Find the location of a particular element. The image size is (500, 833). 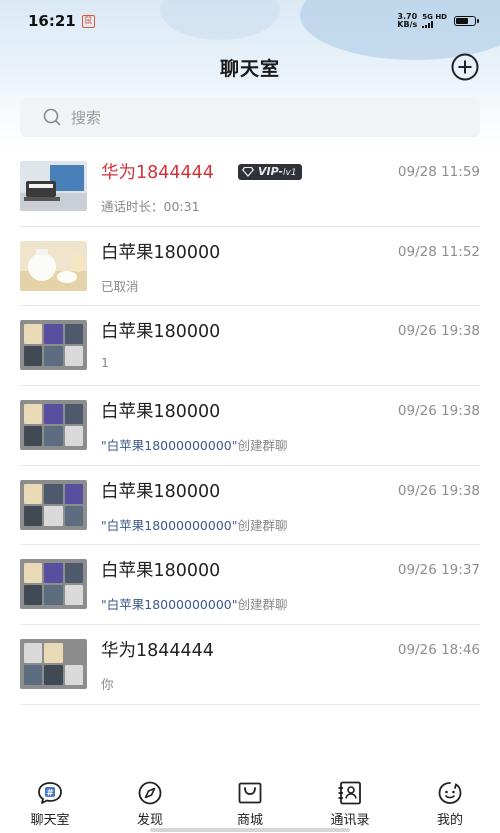

vip-badge: VIP-lv1 is located at coordinates (270, 172).